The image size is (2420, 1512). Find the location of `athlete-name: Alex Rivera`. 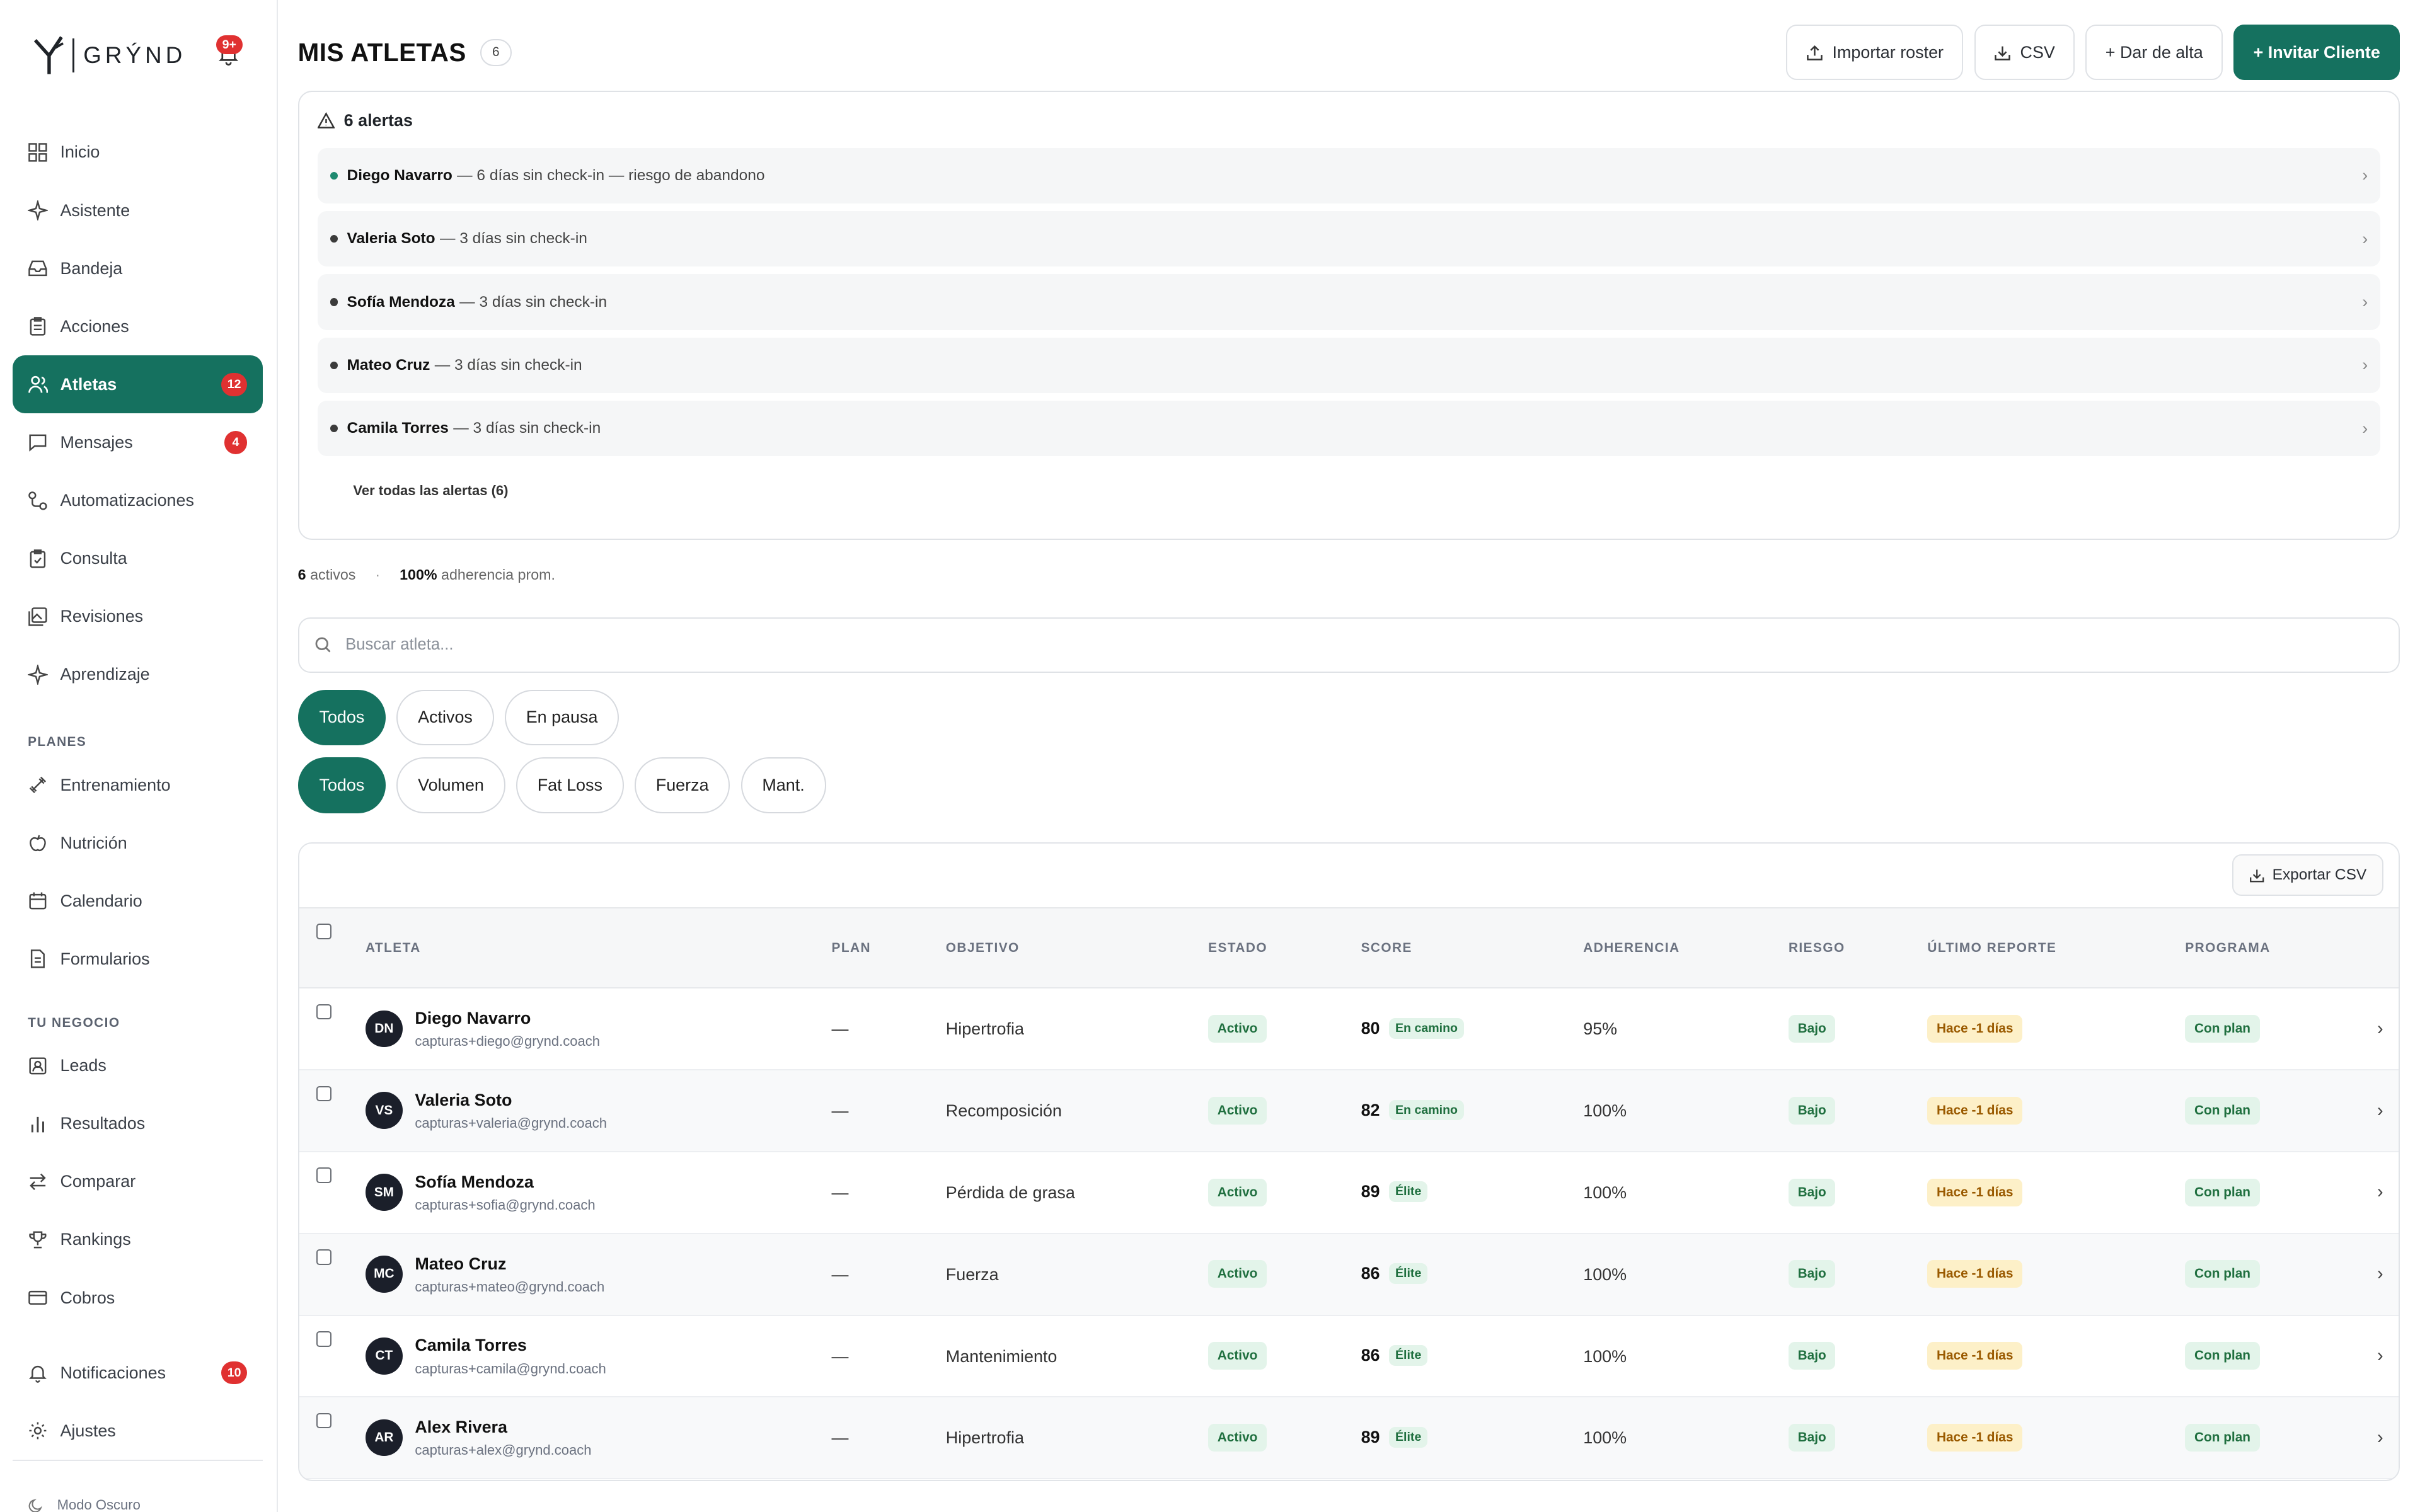

athlete-name: Alex Rivera is located at coordinates (461, 1427).